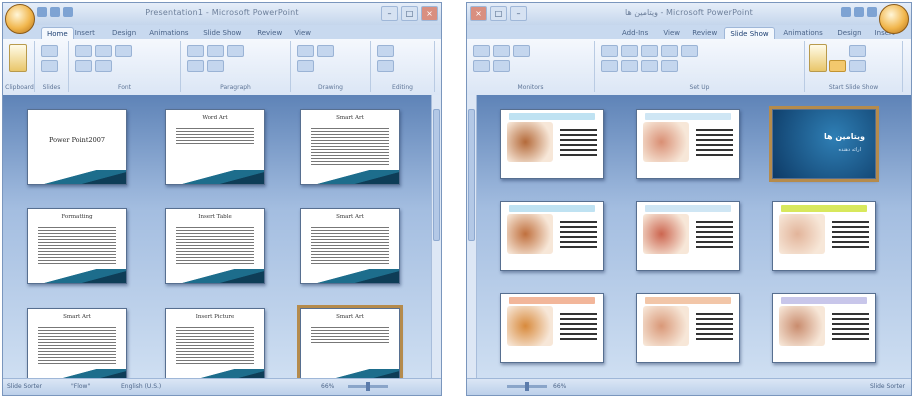 This screenshot has height=398, width=914. I want to click on ribbon-group-start-slide-show: Start Slide Show, so click(854, 66).